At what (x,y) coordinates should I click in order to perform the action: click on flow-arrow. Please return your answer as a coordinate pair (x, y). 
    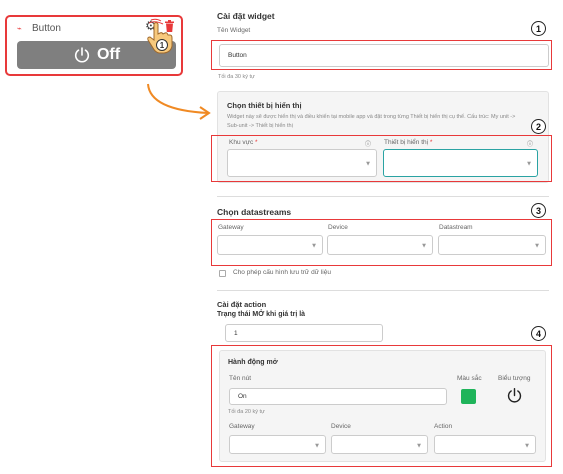
    Looking at the image, I should click on (179, 101).